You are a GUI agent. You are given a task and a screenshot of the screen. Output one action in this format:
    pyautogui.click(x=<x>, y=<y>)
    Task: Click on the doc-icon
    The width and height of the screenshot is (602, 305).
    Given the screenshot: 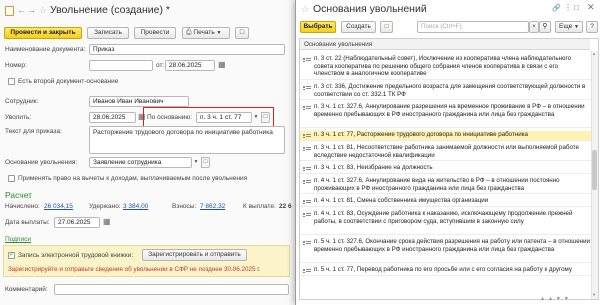 What is the action you would take?
    pyautogui.click(x=9, y=11)
    